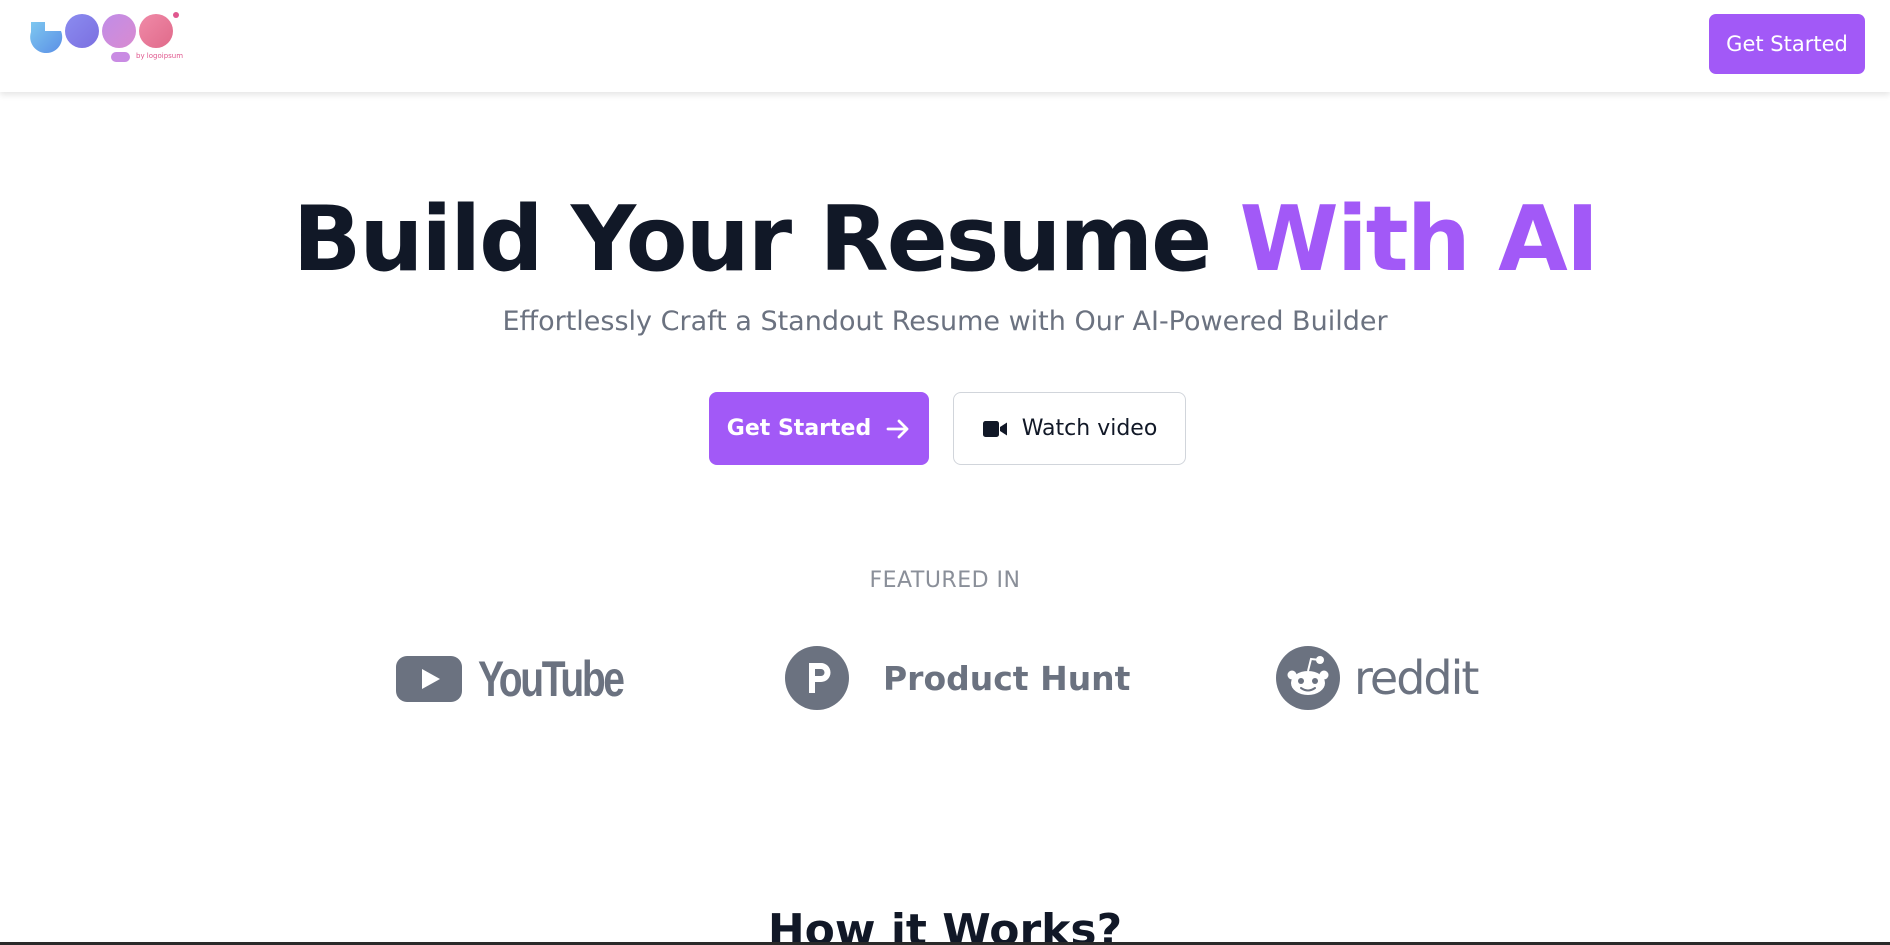  I want to click on featured-label: FEATURED IN, so click(945, 580).